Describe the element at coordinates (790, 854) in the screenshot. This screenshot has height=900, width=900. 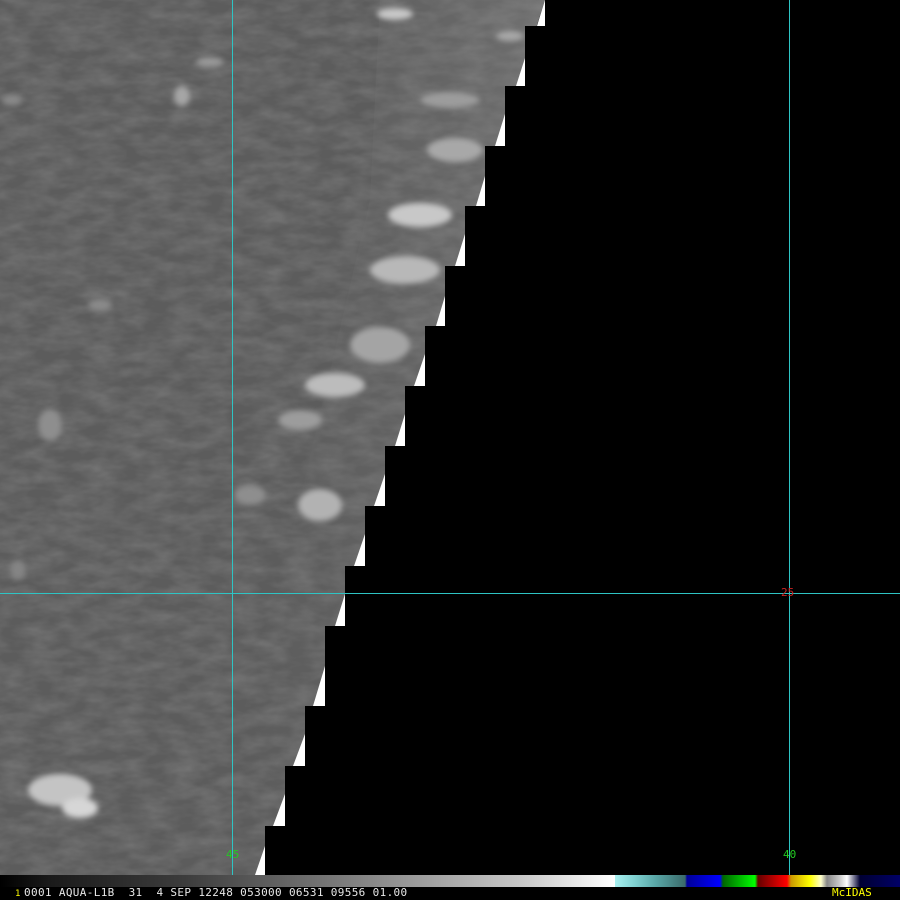
I see `longitude-label-40: 40` at that location.